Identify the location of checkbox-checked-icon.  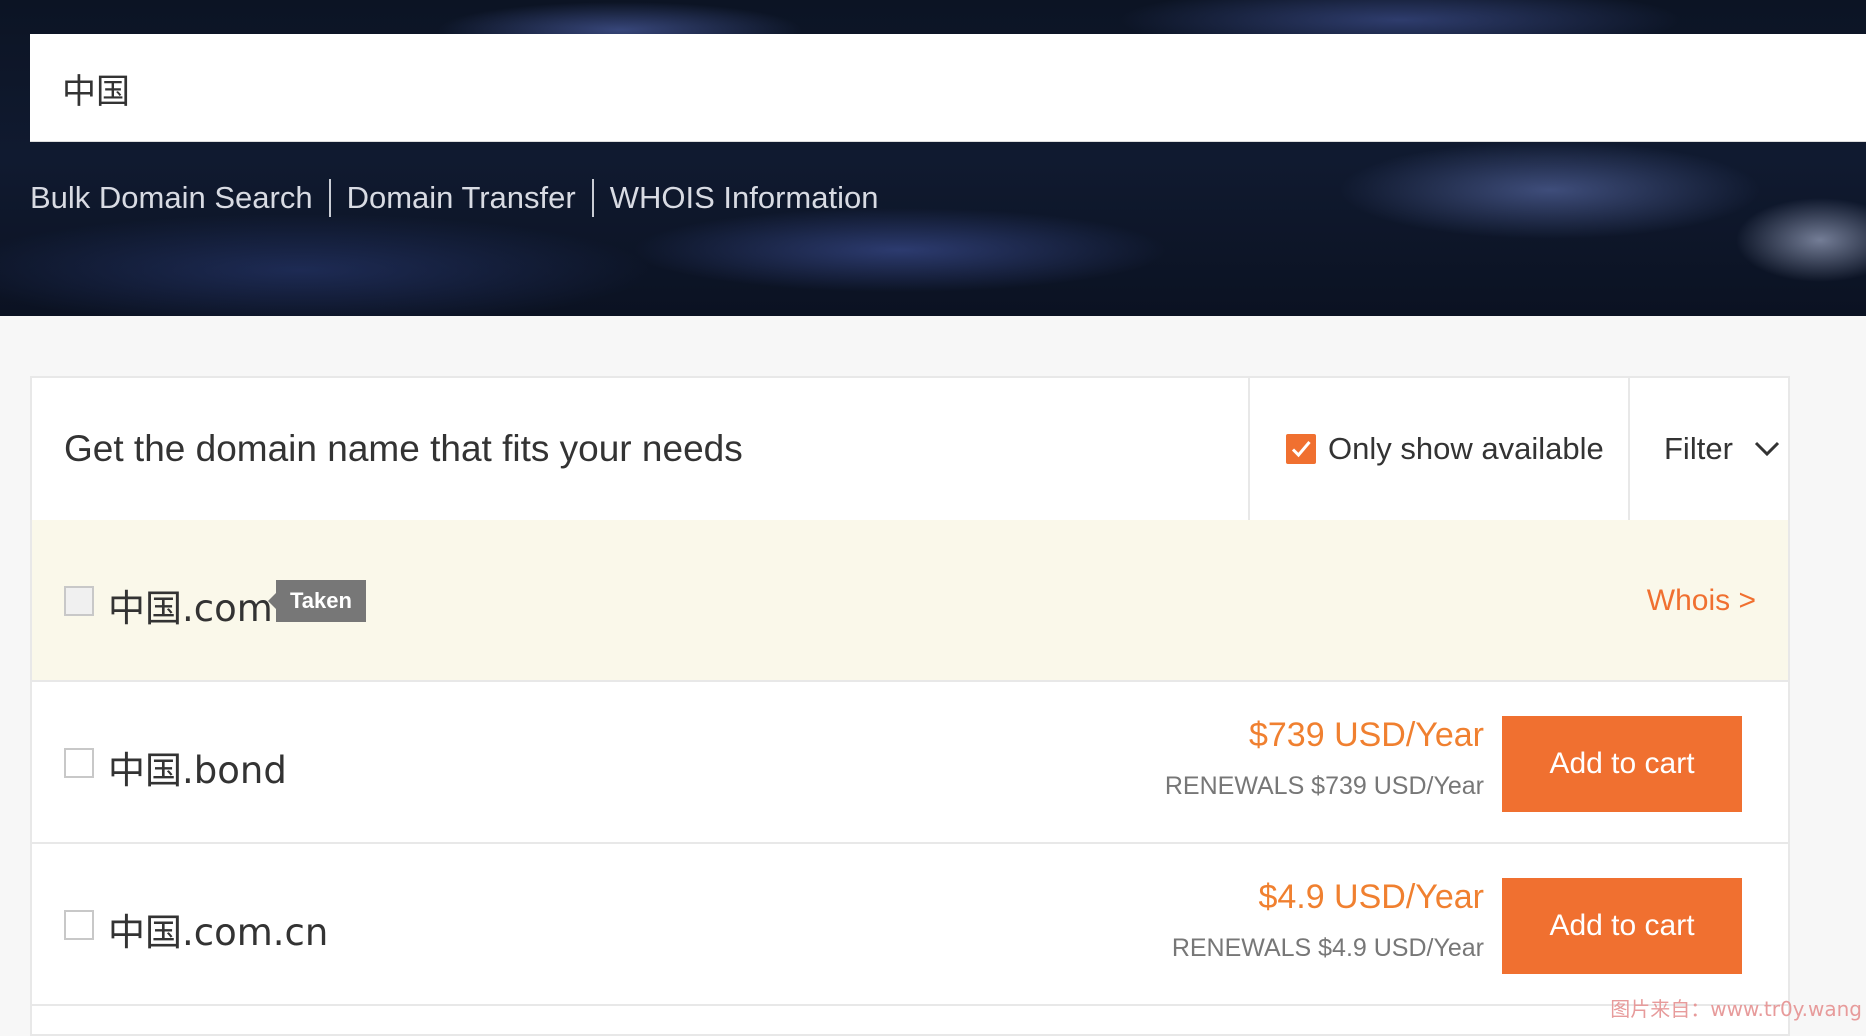
(1301, 449).